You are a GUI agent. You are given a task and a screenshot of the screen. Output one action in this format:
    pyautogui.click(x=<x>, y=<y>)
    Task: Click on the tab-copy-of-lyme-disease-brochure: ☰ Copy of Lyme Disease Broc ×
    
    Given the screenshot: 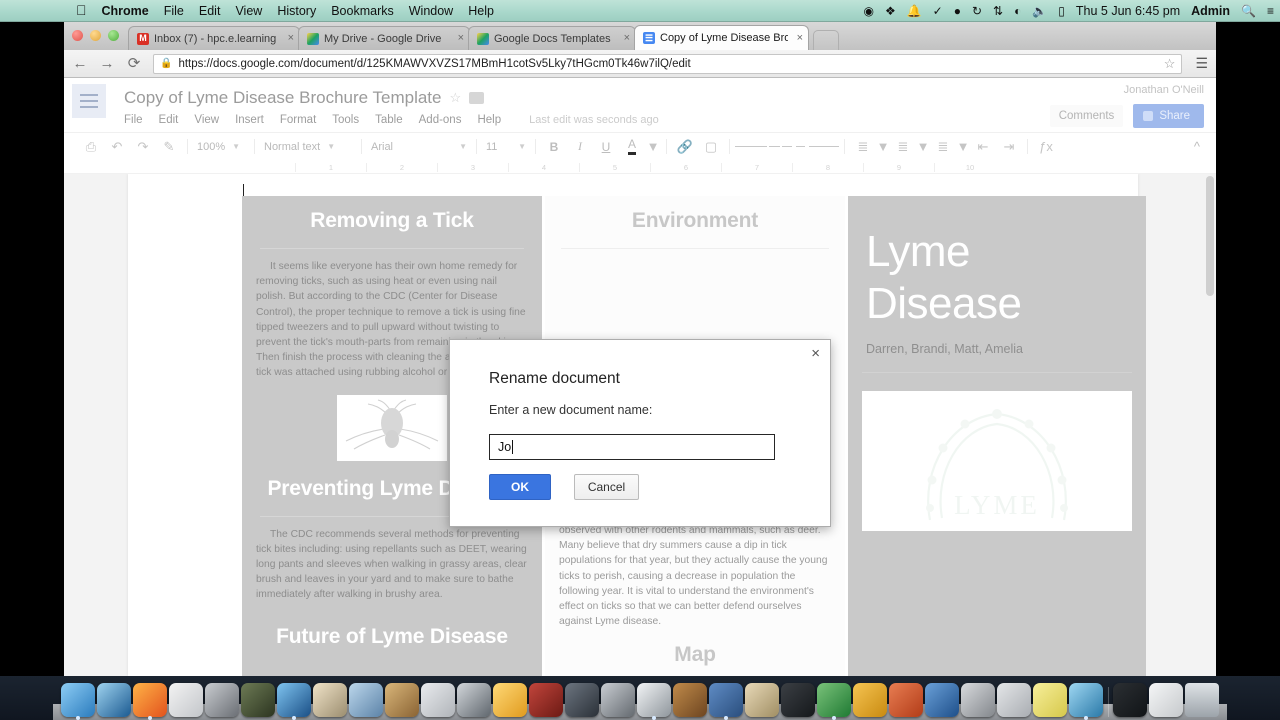 What is the action you would take?
    pyautogui.click(x=721, y=37)
    